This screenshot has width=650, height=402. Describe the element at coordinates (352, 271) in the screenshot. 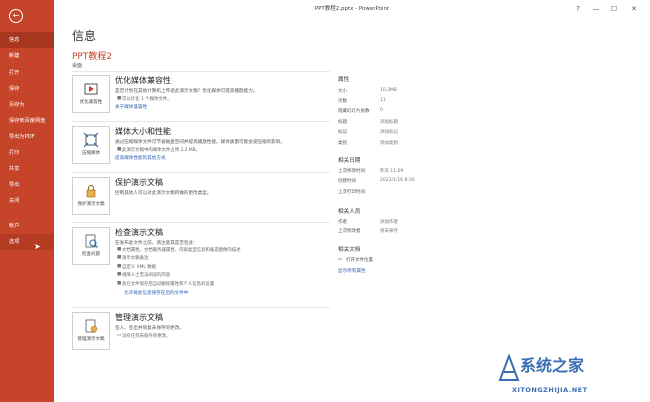

I see `show-all-properties-link: 显示所有属性` at that location.